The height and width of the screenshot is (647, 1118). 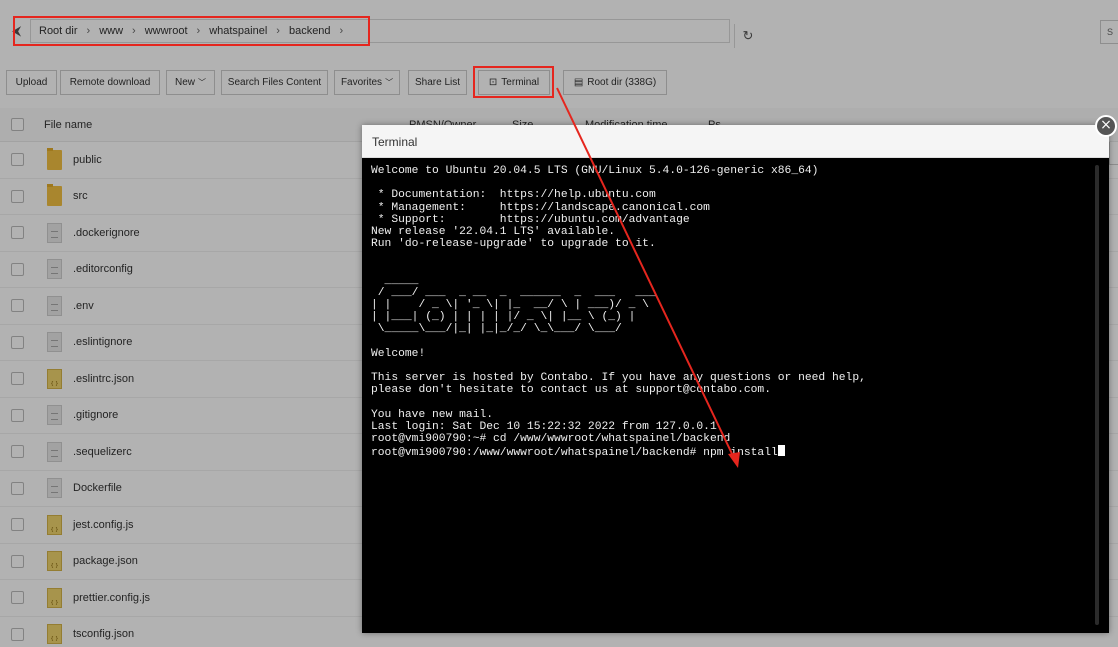 What do you see at coordinates (781, 451) in the screenshot?
I see `terminal-cursor` at bounding box center [781, 451].